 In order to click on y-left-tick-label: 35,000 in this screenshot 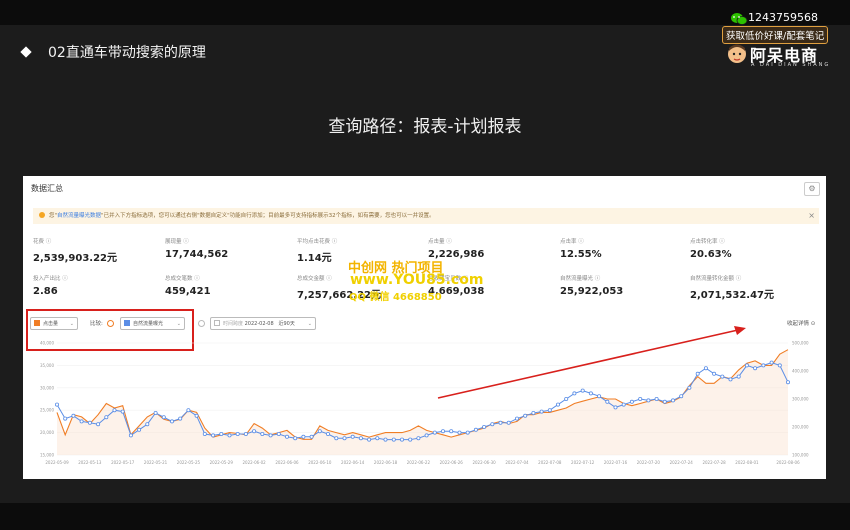, I will do `click(47, 365)`.